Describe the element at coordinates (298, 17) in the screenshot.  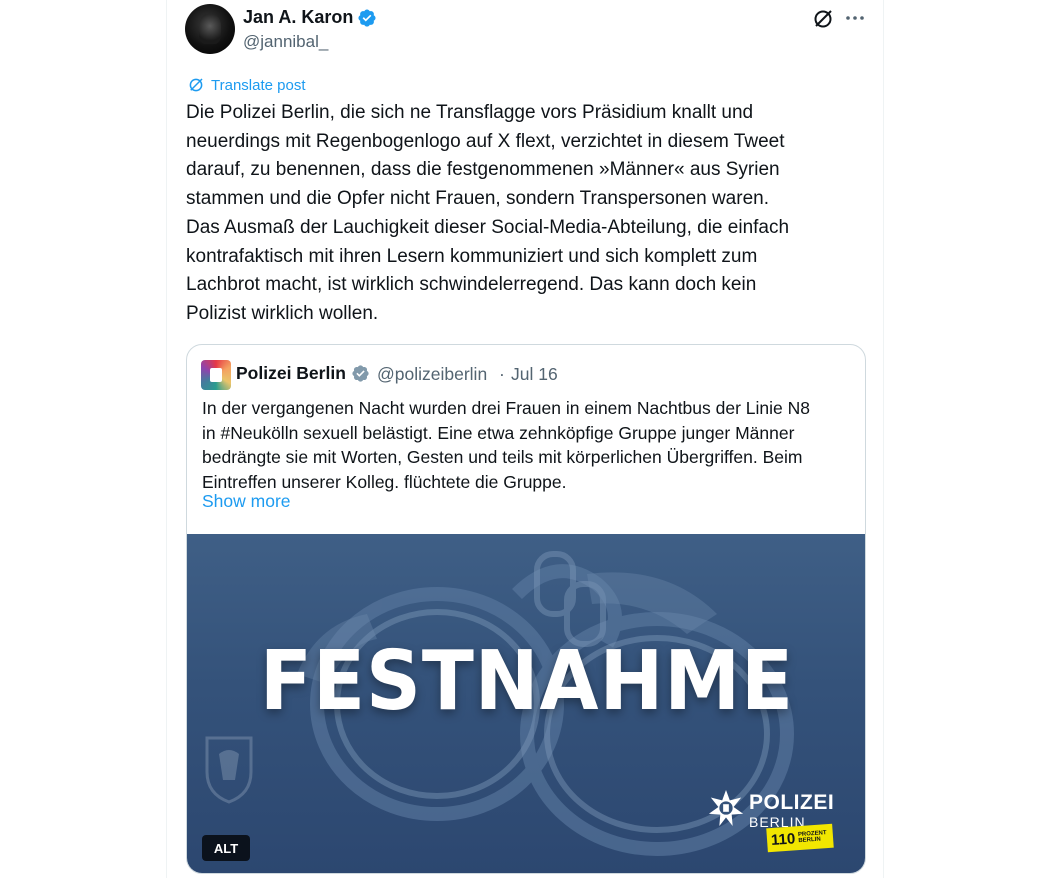
I see `author-name: Jan A. Karon` at that location.